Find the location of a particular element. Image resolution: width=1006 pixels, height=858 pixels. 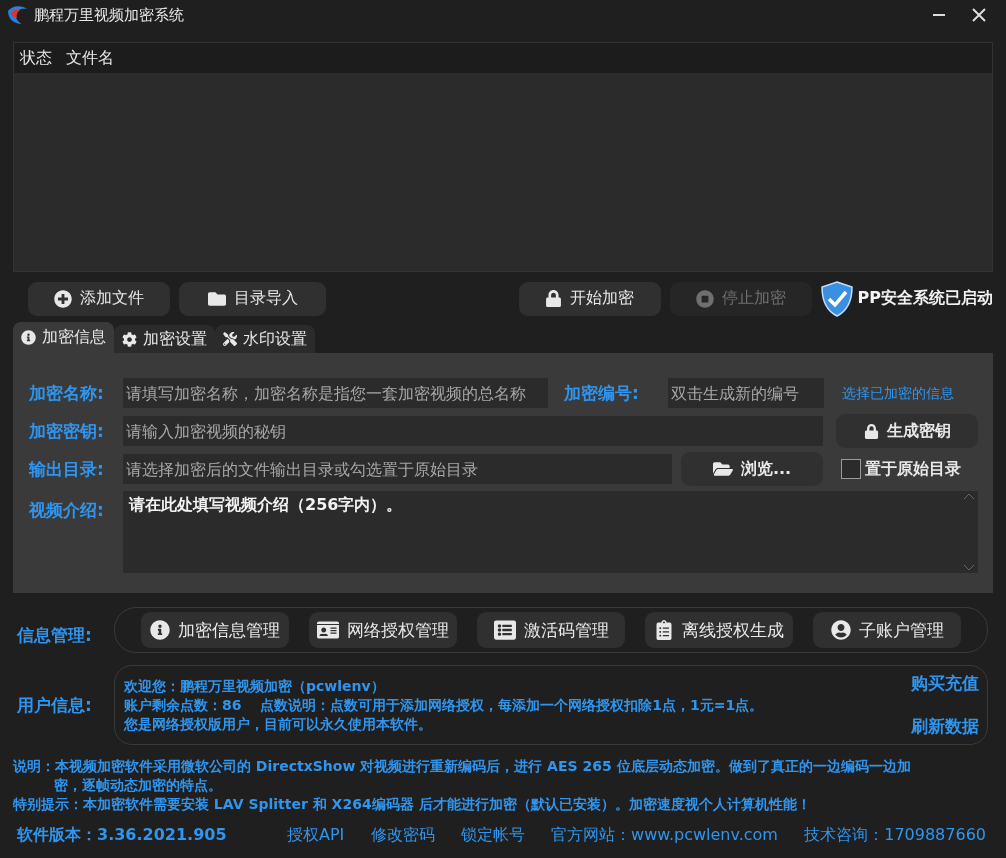

key-input: 请输入加密视频的秘钥 is located at coordinates (473, 431).